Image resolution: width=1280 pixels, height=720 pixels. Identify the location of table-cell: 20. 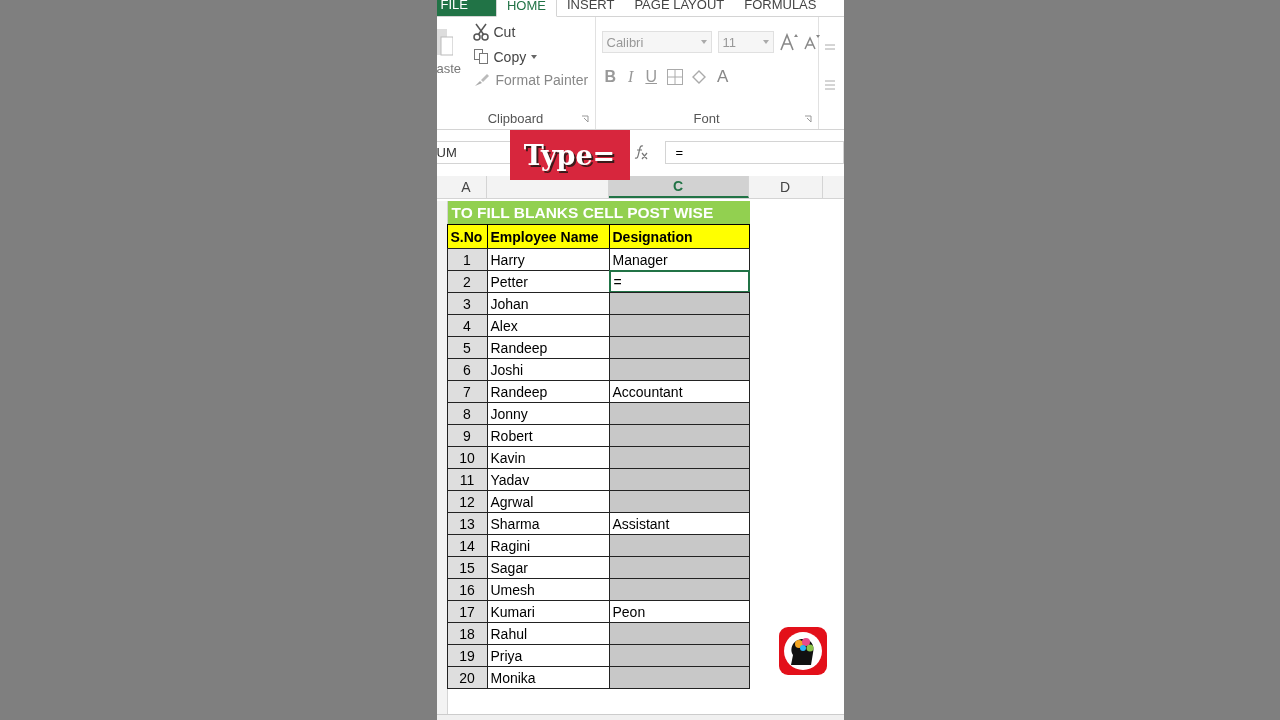
(467, 677).